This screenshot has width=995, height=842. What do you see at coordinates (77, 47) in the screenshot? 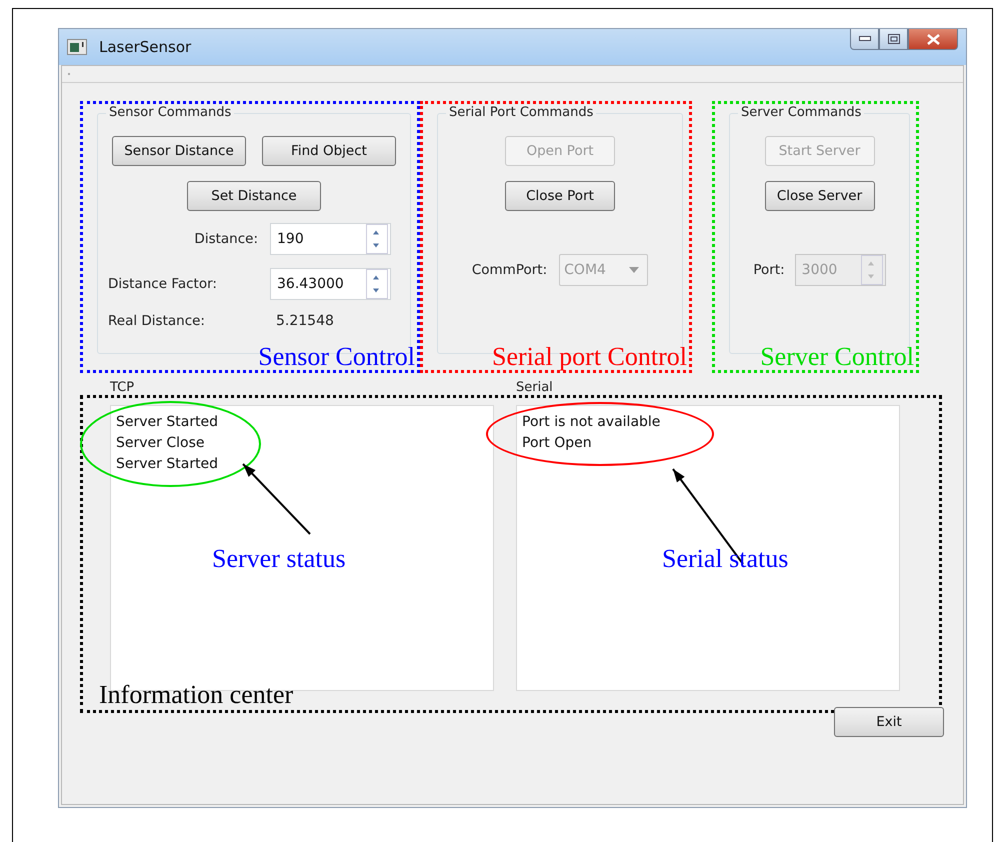
I see `app-icon` at bounding box center [77, 47].